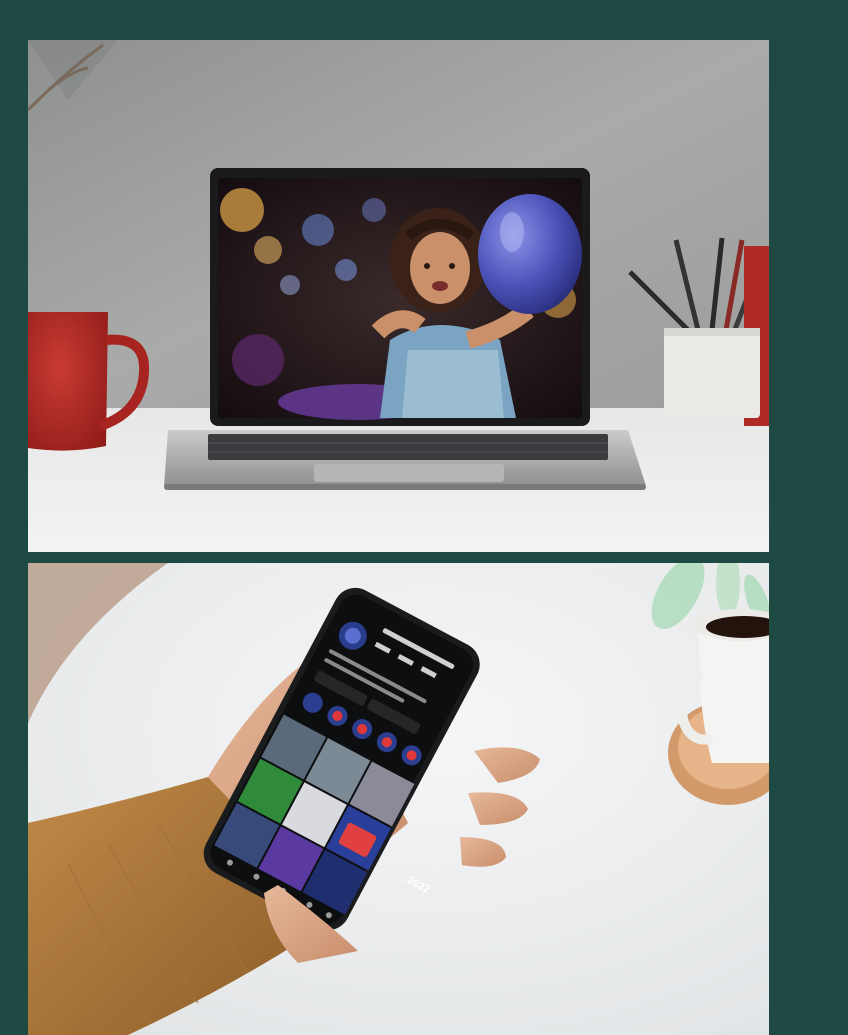 The width and height of the screenshot is (848, 1035). What do you see at coordinates (409, 473) in the screenshot?
I see `laptop-trackpad` at bounding box center [409, 473].